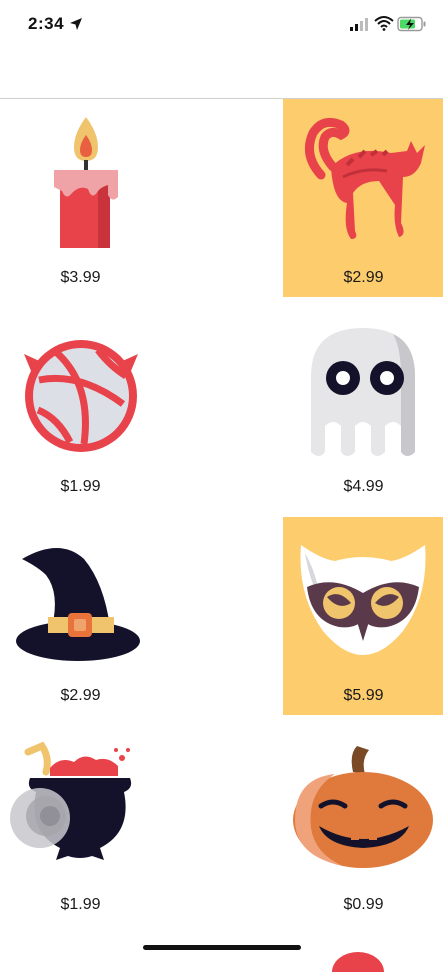 The height and width of the screenshot is (972, 443). Describe the element at coordinates (221, 74) in the screenshot. I see `navigation-bar` at that location.